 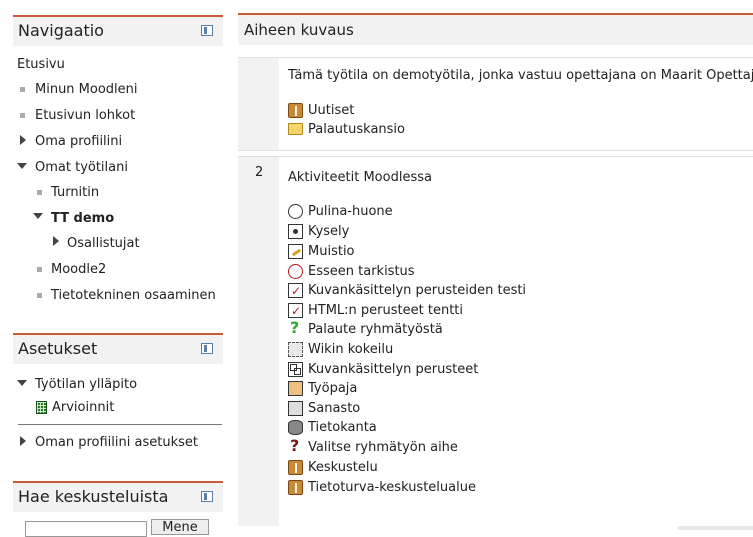 I want to click on nav-item-it-skills: Tietotekninen osaaminen, so click(x=133, y=296).